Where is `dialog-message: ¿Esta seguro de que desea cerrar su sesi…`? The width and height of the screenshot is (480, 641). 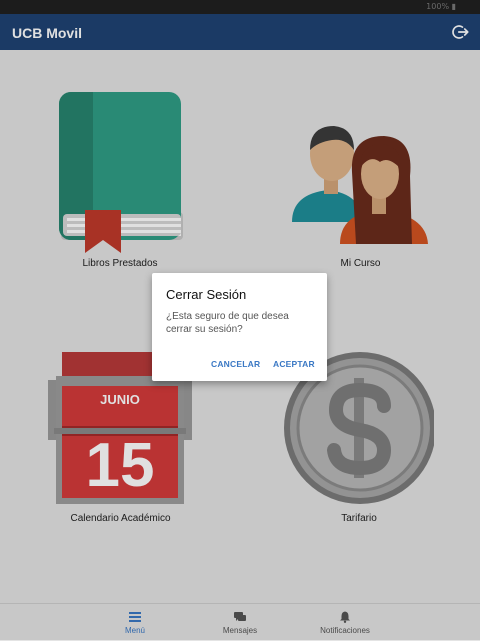 dialog-message: ¿Esta seguro de que desea cerrar su sesi… is located at coordinates (227, 323).